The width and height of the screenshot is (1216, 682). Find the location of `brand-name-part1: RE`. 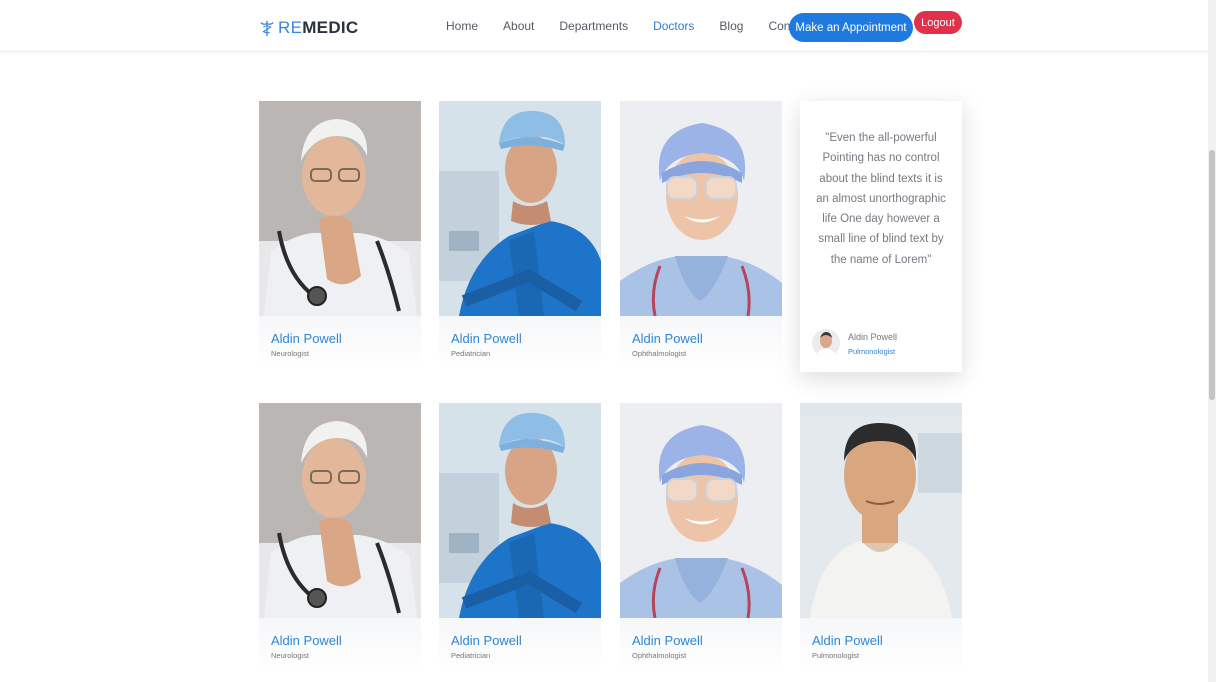

brand-name-part1: RE is located at coordinates (290, 27).